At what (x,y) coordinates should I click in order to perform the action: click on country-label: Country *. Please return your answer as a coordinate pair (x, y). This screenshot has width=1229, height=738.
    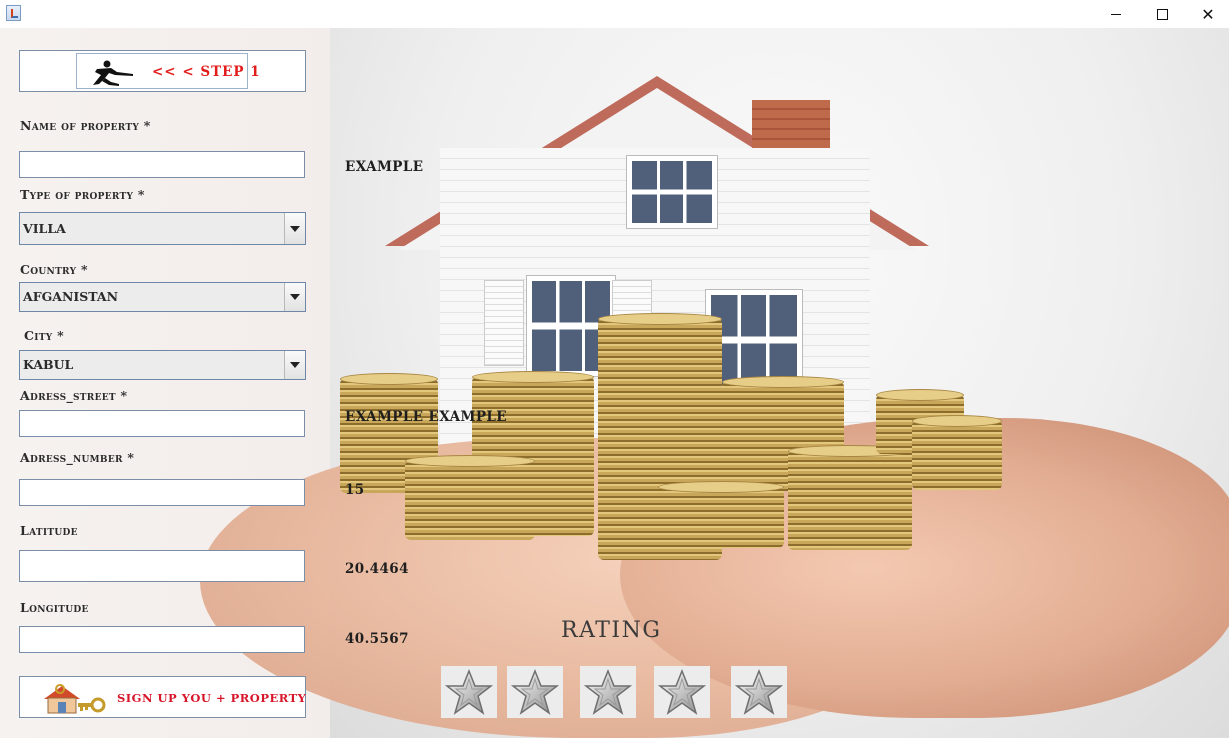
    Looking at the image, I should click on (54, 269).